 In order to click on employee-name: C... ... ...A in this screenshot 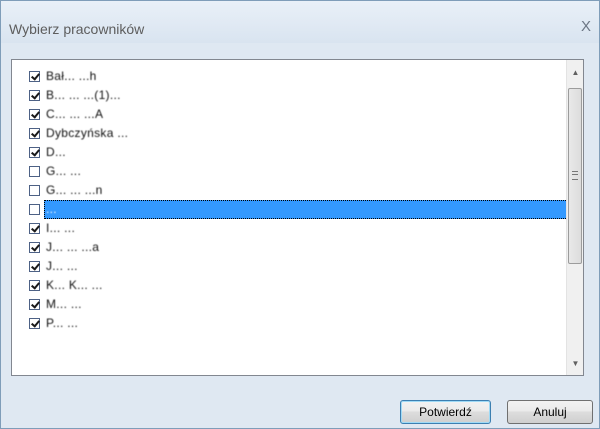, I will do `click(75, 114)`.